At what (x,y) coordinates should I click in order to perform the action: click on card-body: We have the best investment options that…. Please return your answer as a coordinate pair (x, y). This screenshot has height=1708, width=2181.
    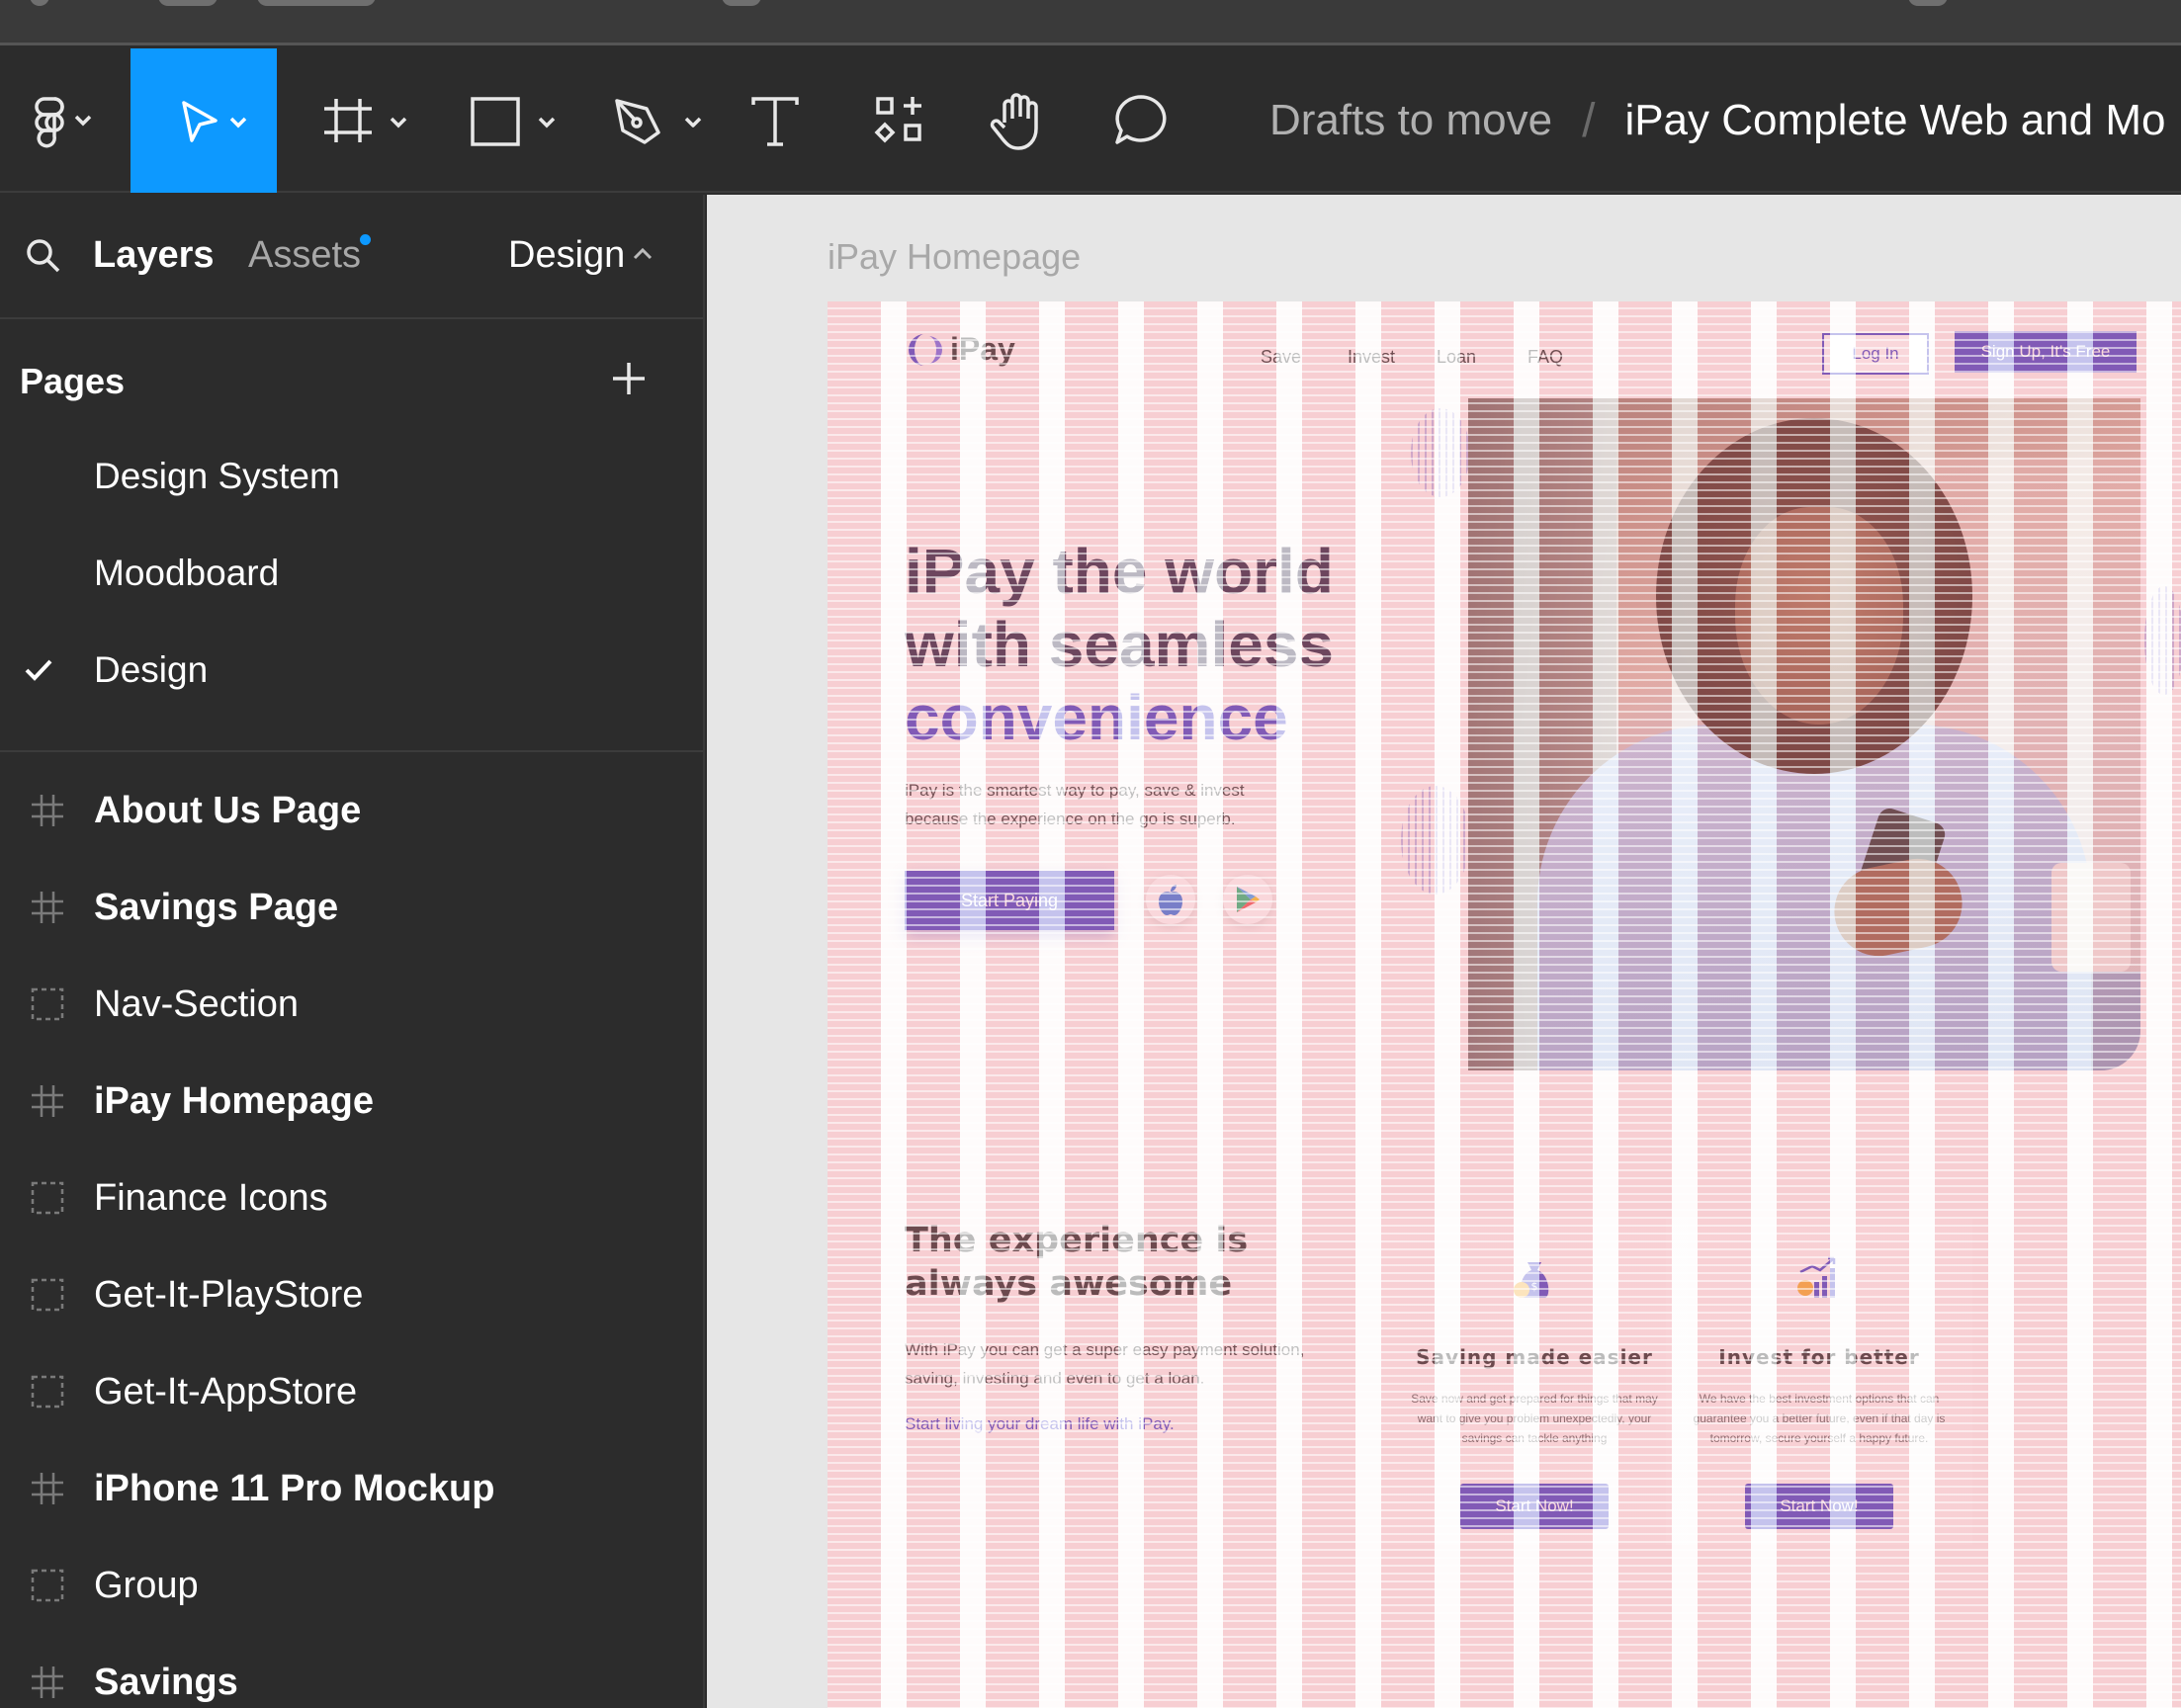
    Looking at the image, I should click on (1819, 1419).